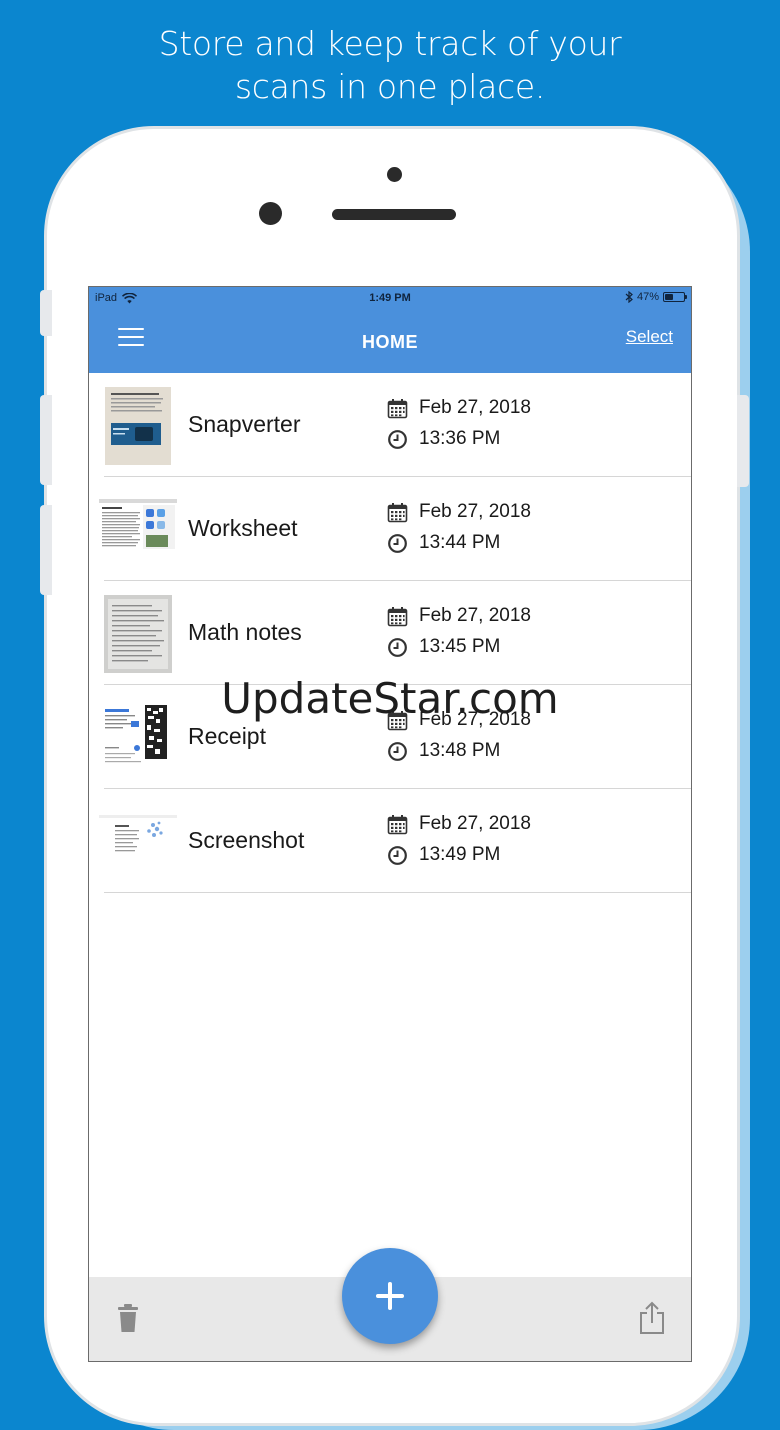 This screenshot has width=780, height=1430. I want to click on document-time: 13:48 PM, so click(443, 751).